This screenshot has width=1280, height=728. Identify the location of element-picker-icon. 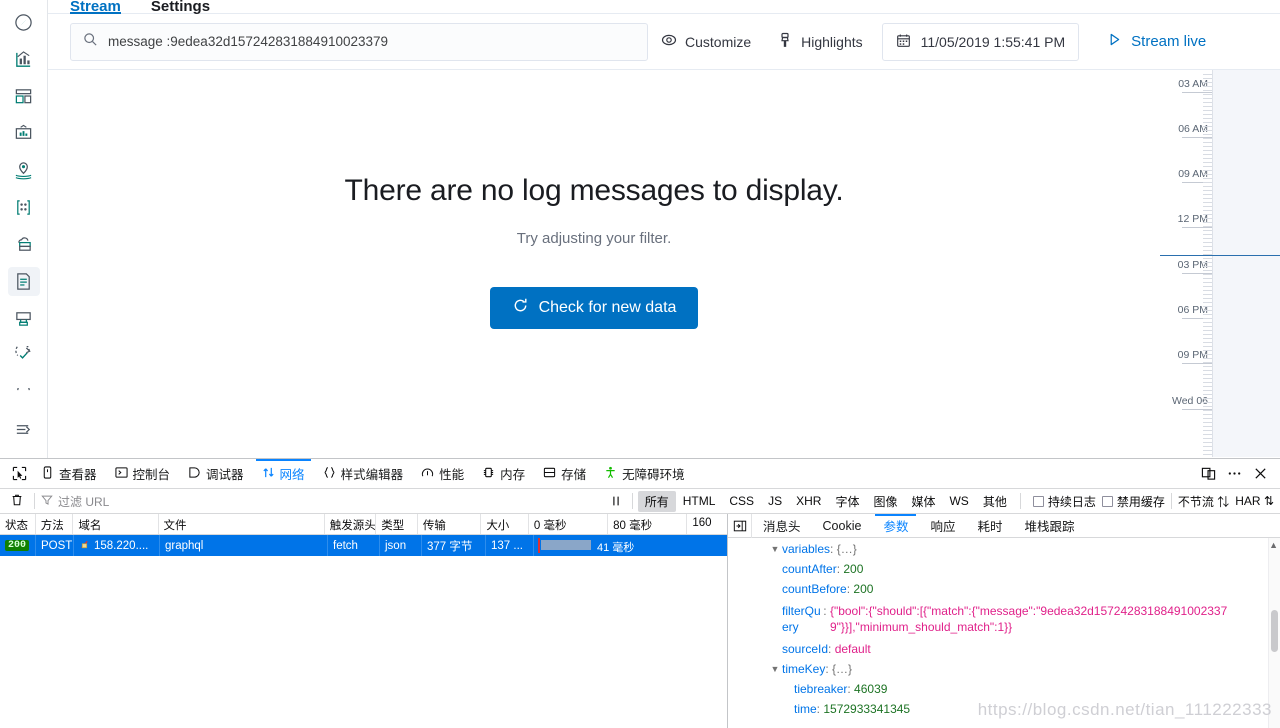
(19, 474).